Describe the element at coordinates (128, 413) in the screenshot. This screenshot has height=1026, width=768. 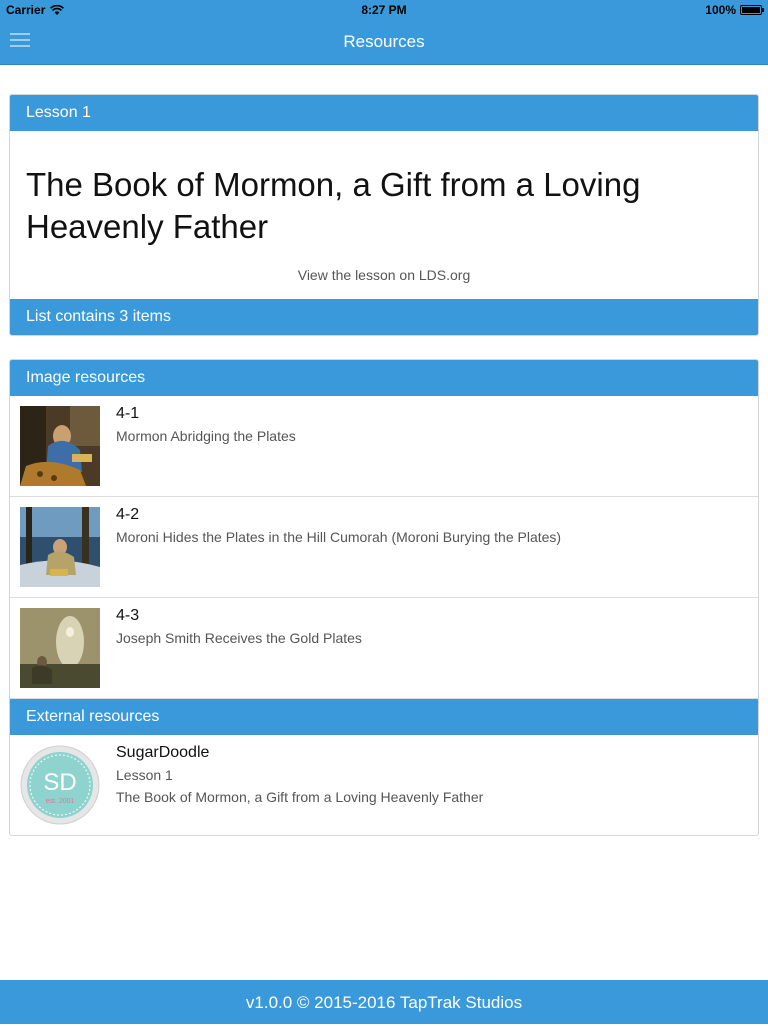
I see `item-name: 4-1` at that location.